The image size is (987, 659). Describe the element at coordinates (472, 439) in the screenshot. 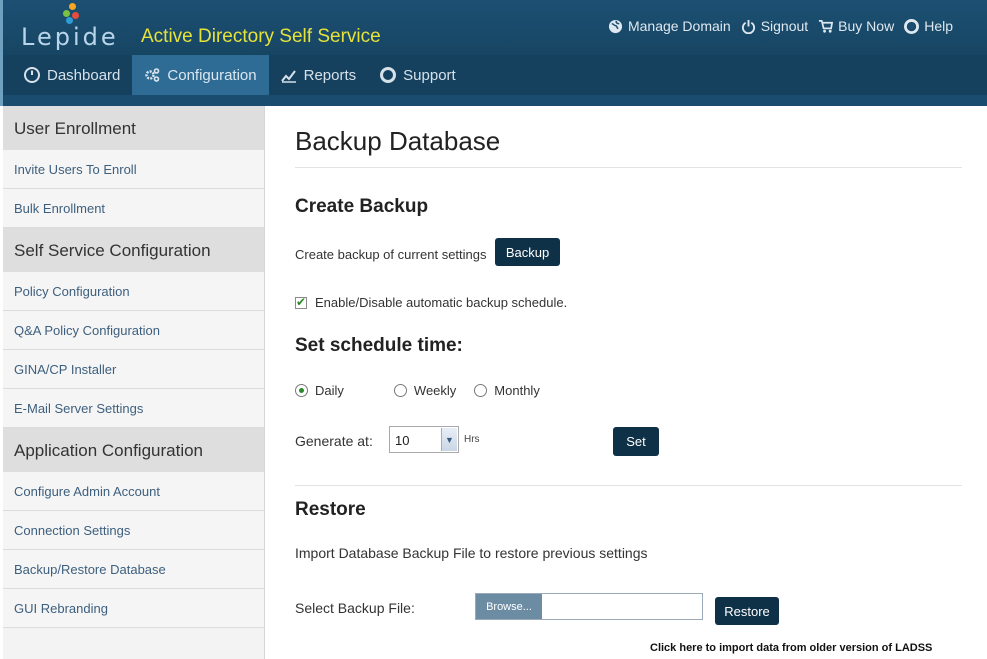

I see `hours-unit-label: Hrs` at that location.